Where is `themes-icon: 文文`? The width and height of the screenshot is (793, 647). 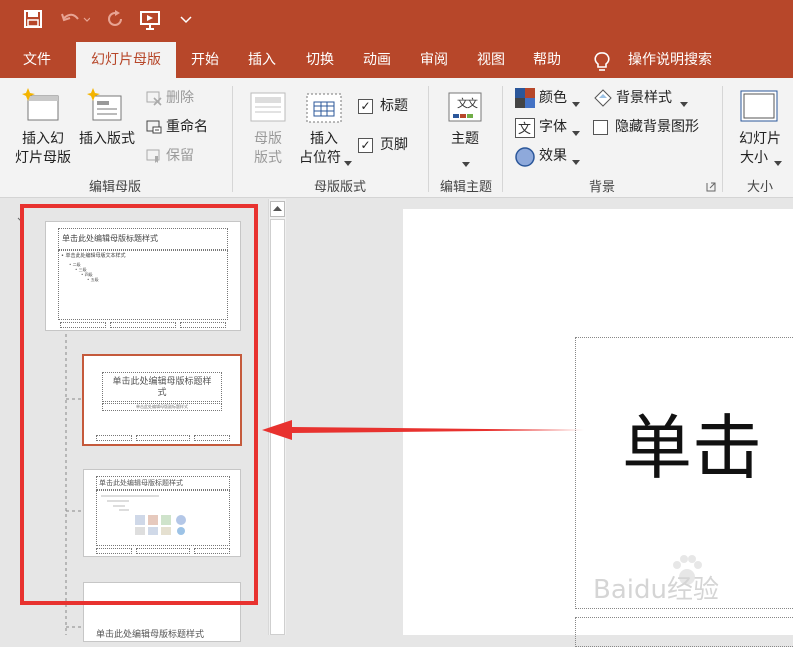
themes-icon: 文文 is located at coordinates (465, 110).